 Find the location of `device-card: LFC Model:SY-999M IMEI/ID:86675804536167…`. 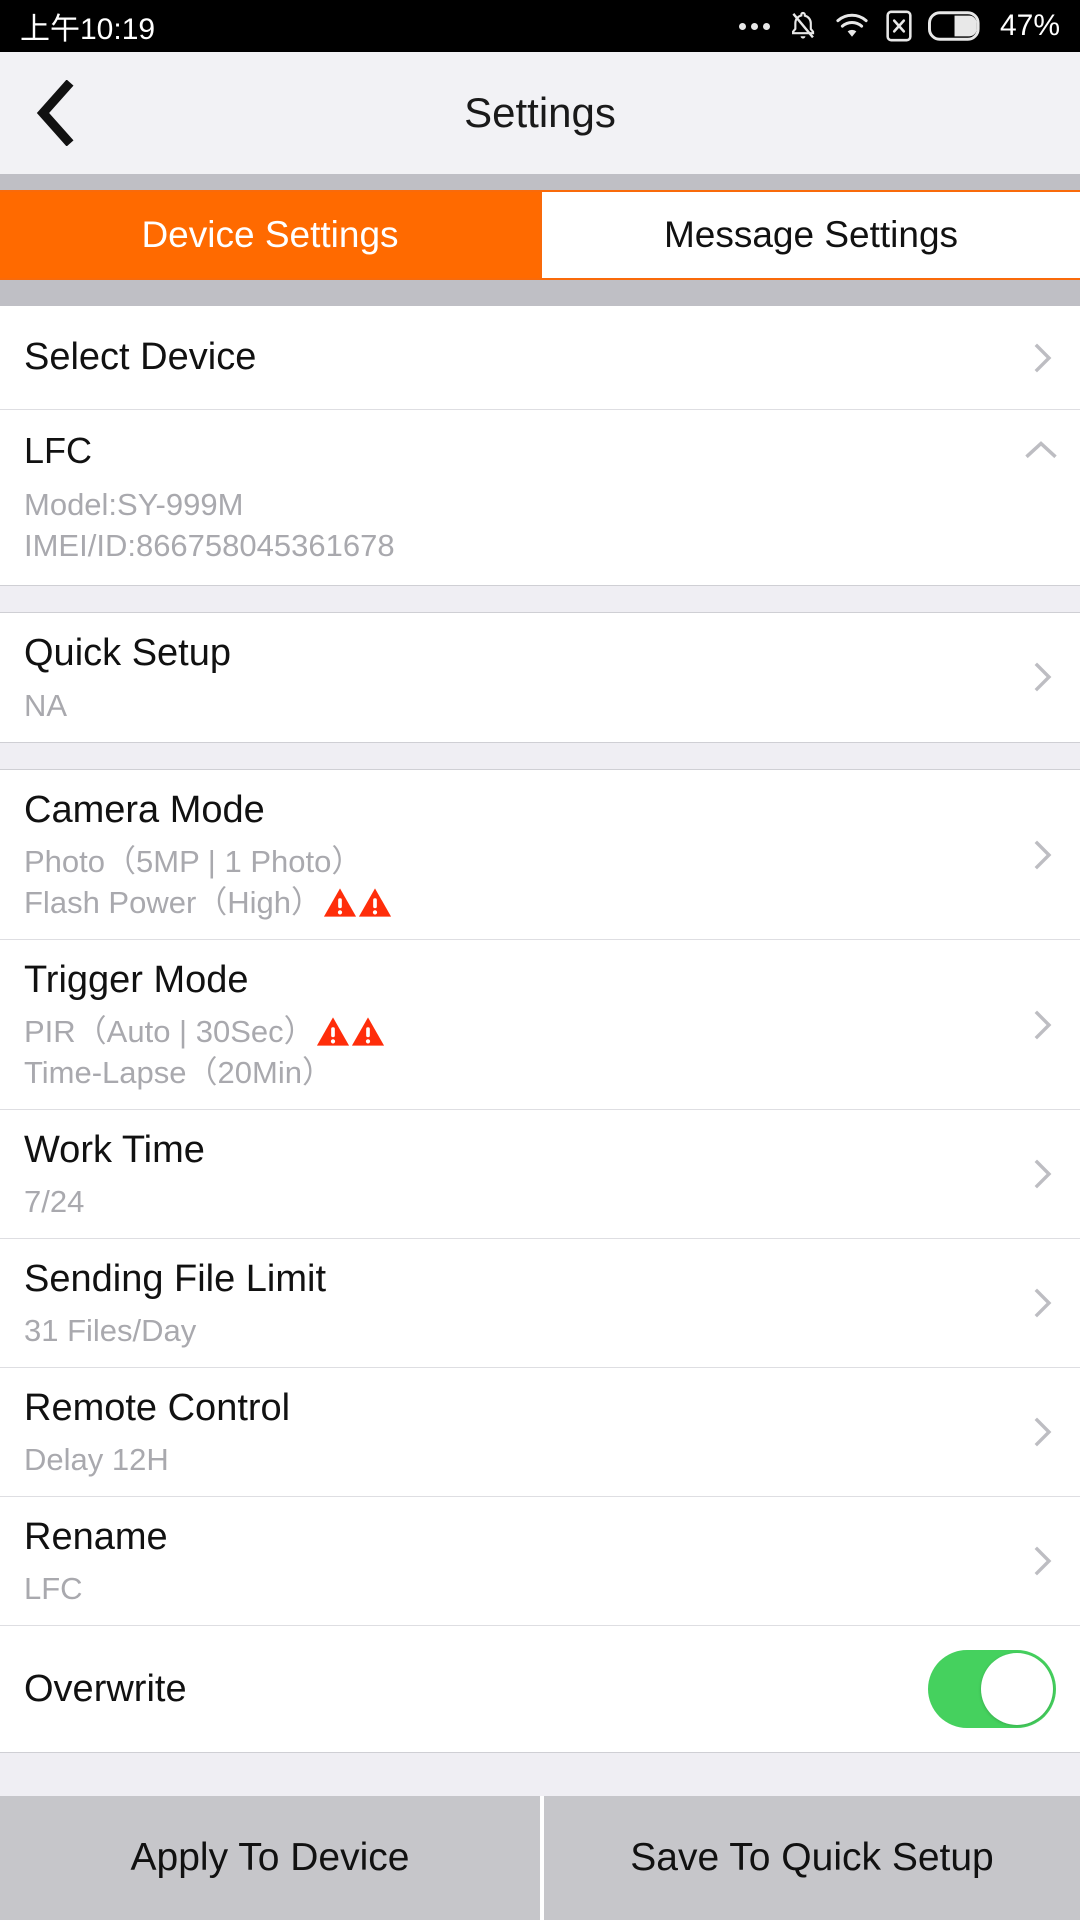

device-card: LFC Model:SY-999M IMEI/ID:86675804536167… is located at coordinates (540, 497).